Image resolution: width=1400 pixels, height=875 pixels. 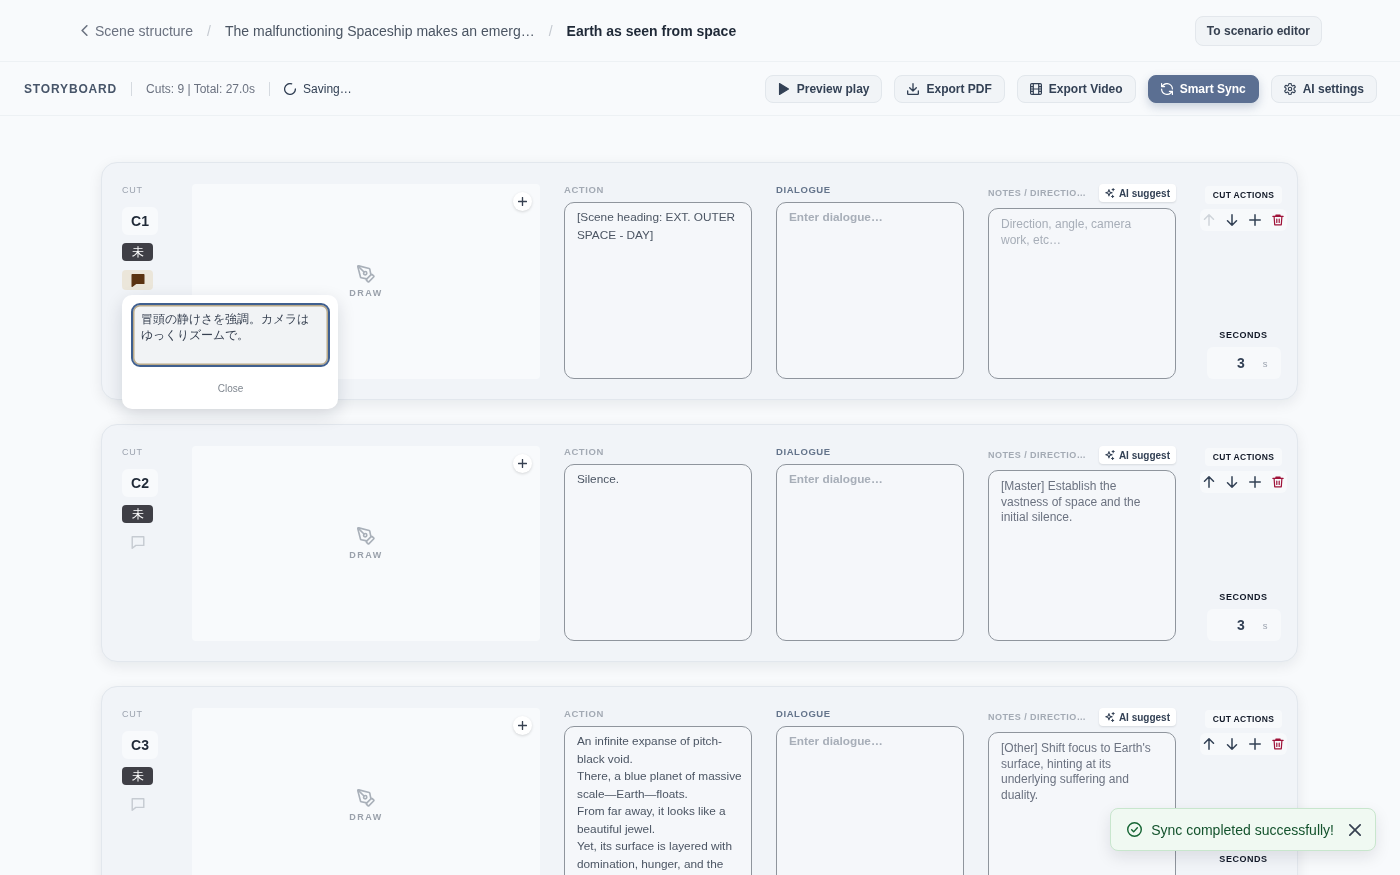 What do you see at coordinates (71, 88) in the screenshot?
I see `storyboard-title: STORYBOARD` at bounding box center [71, 88].